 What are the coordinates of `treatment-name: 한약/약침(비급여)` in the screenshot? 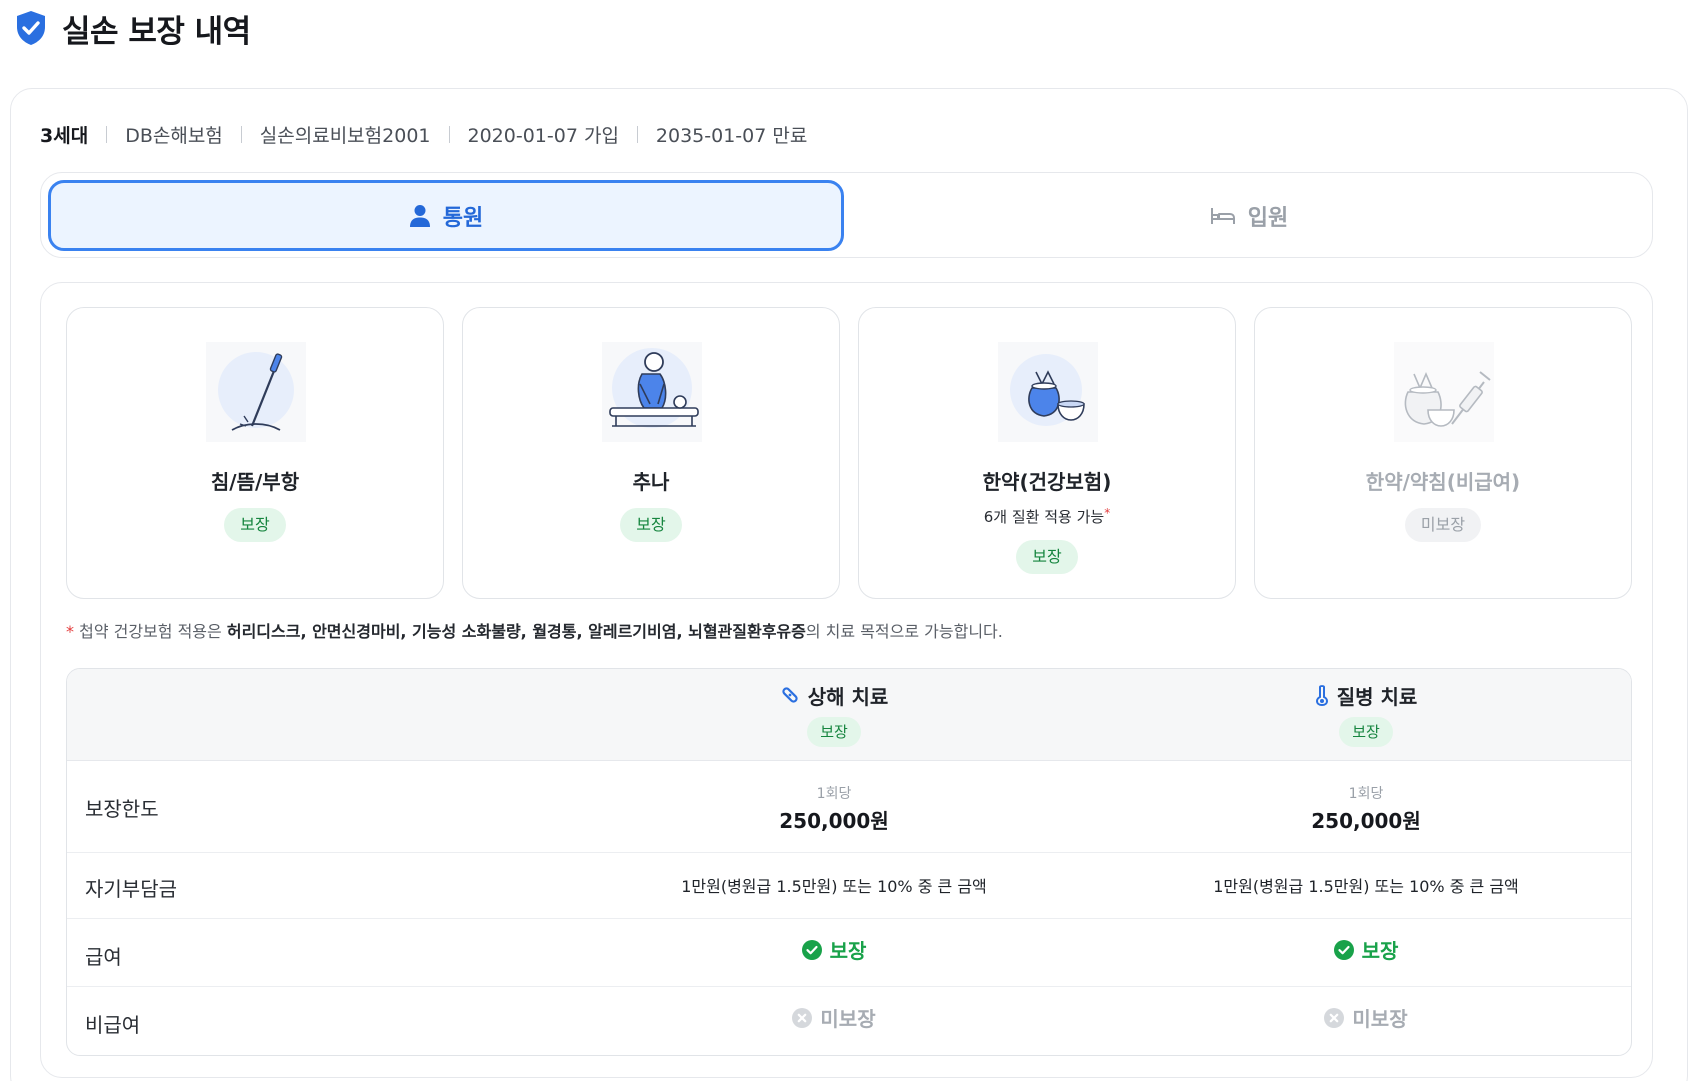 It's located at (1443, 482).